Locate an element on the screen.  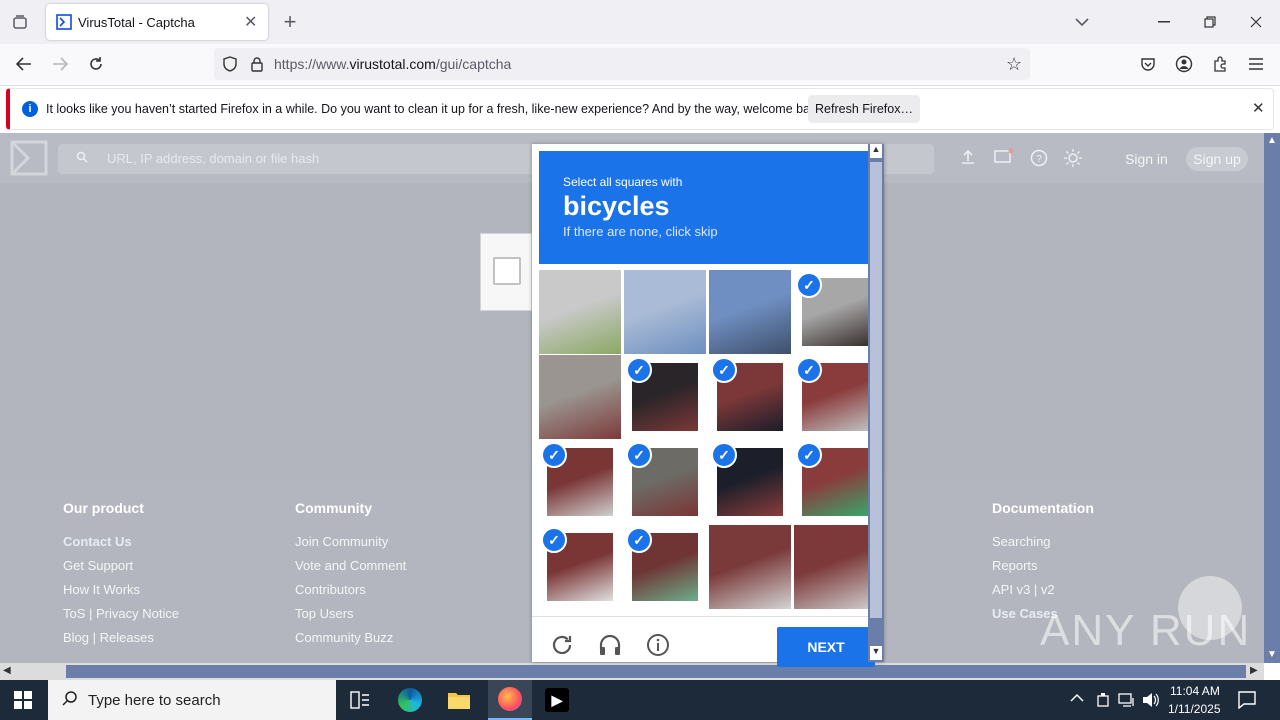
new-tab-icon: + is located at coordinates (290, 21).